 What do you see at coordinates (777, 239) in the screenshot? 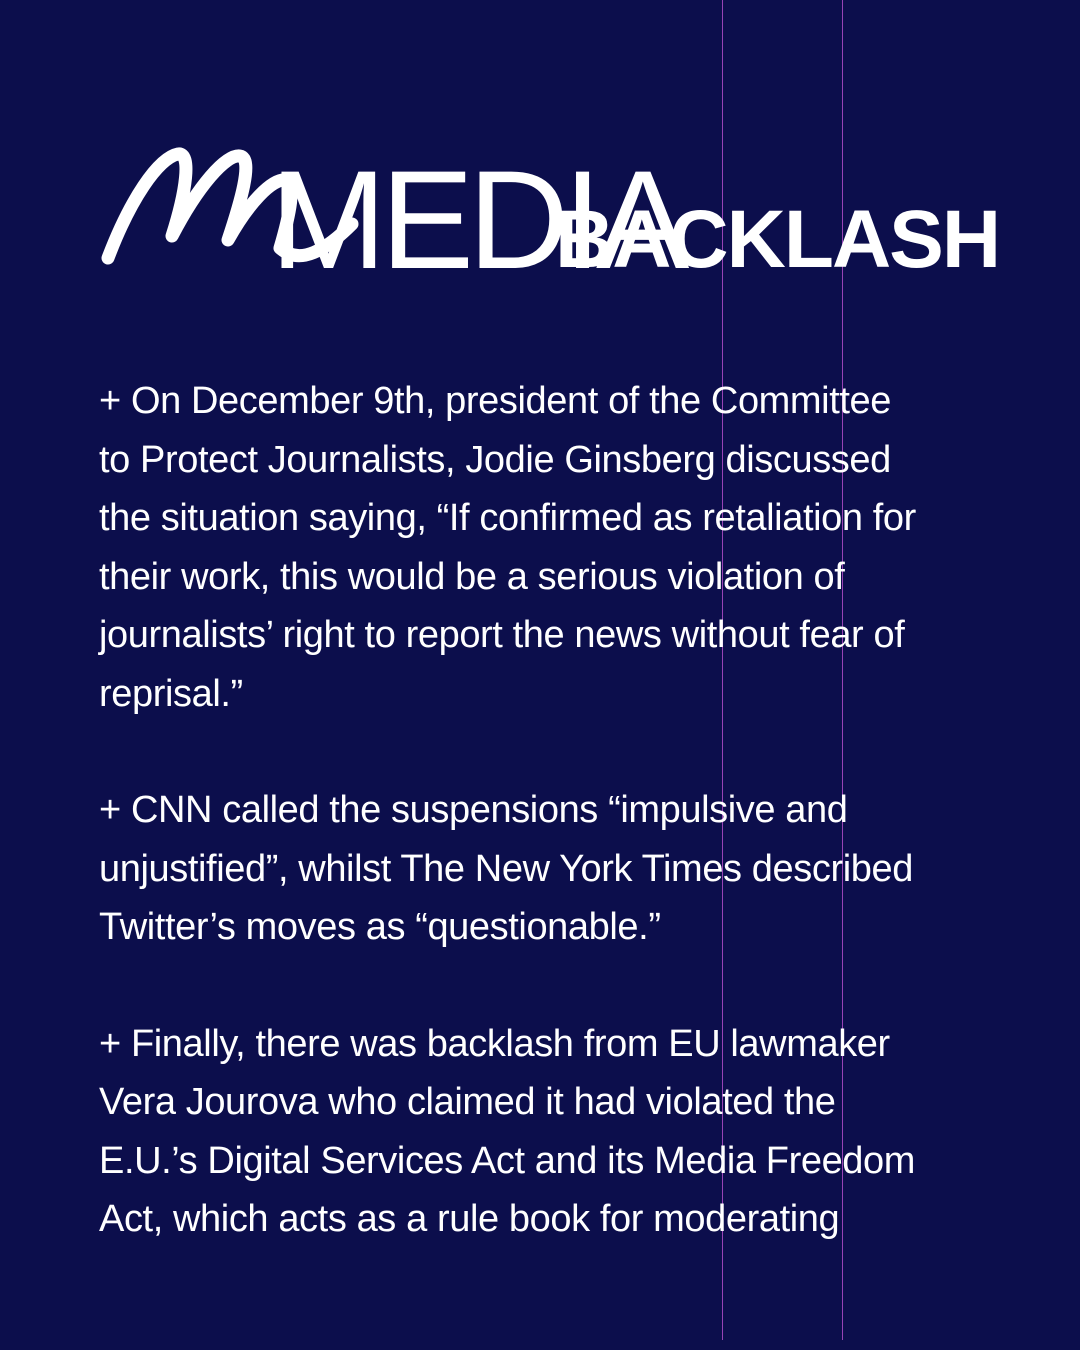
I see `title-sub: BACKLASH` at bounding box center [777, 239].